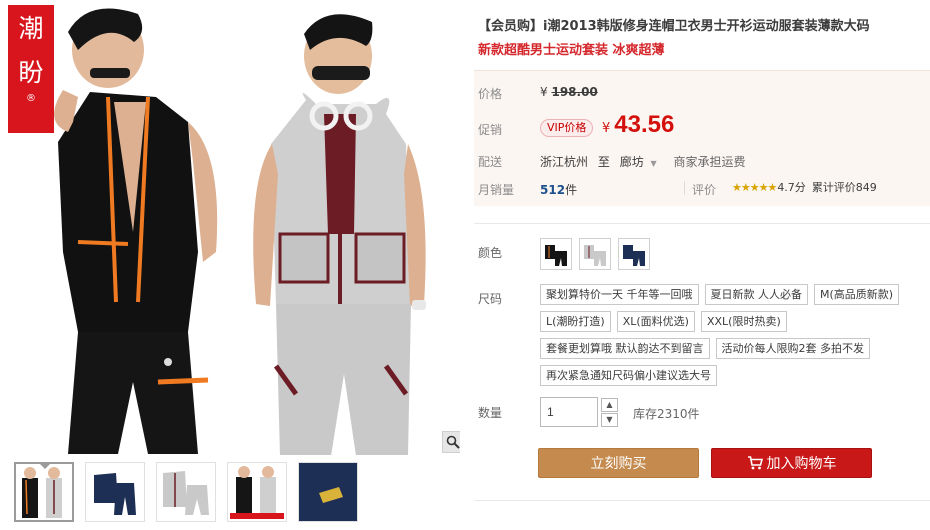  Describe the element at coordinates (709, 162) in the screenshot. I see `shipping-fee-note: 商家承担运费` at that location.